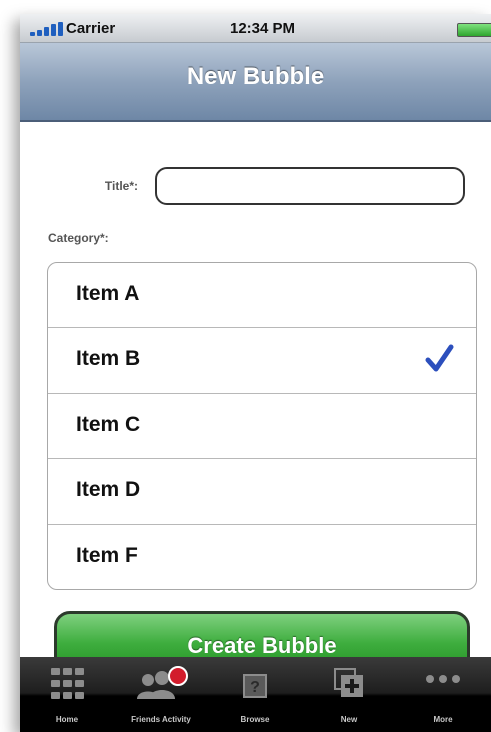 Image resolution: width=491 pixels, height=732 pixels. Describe the element at coordinates (161, 719) in the screenshot. I see `tab-label: Friends Activity` at that location.